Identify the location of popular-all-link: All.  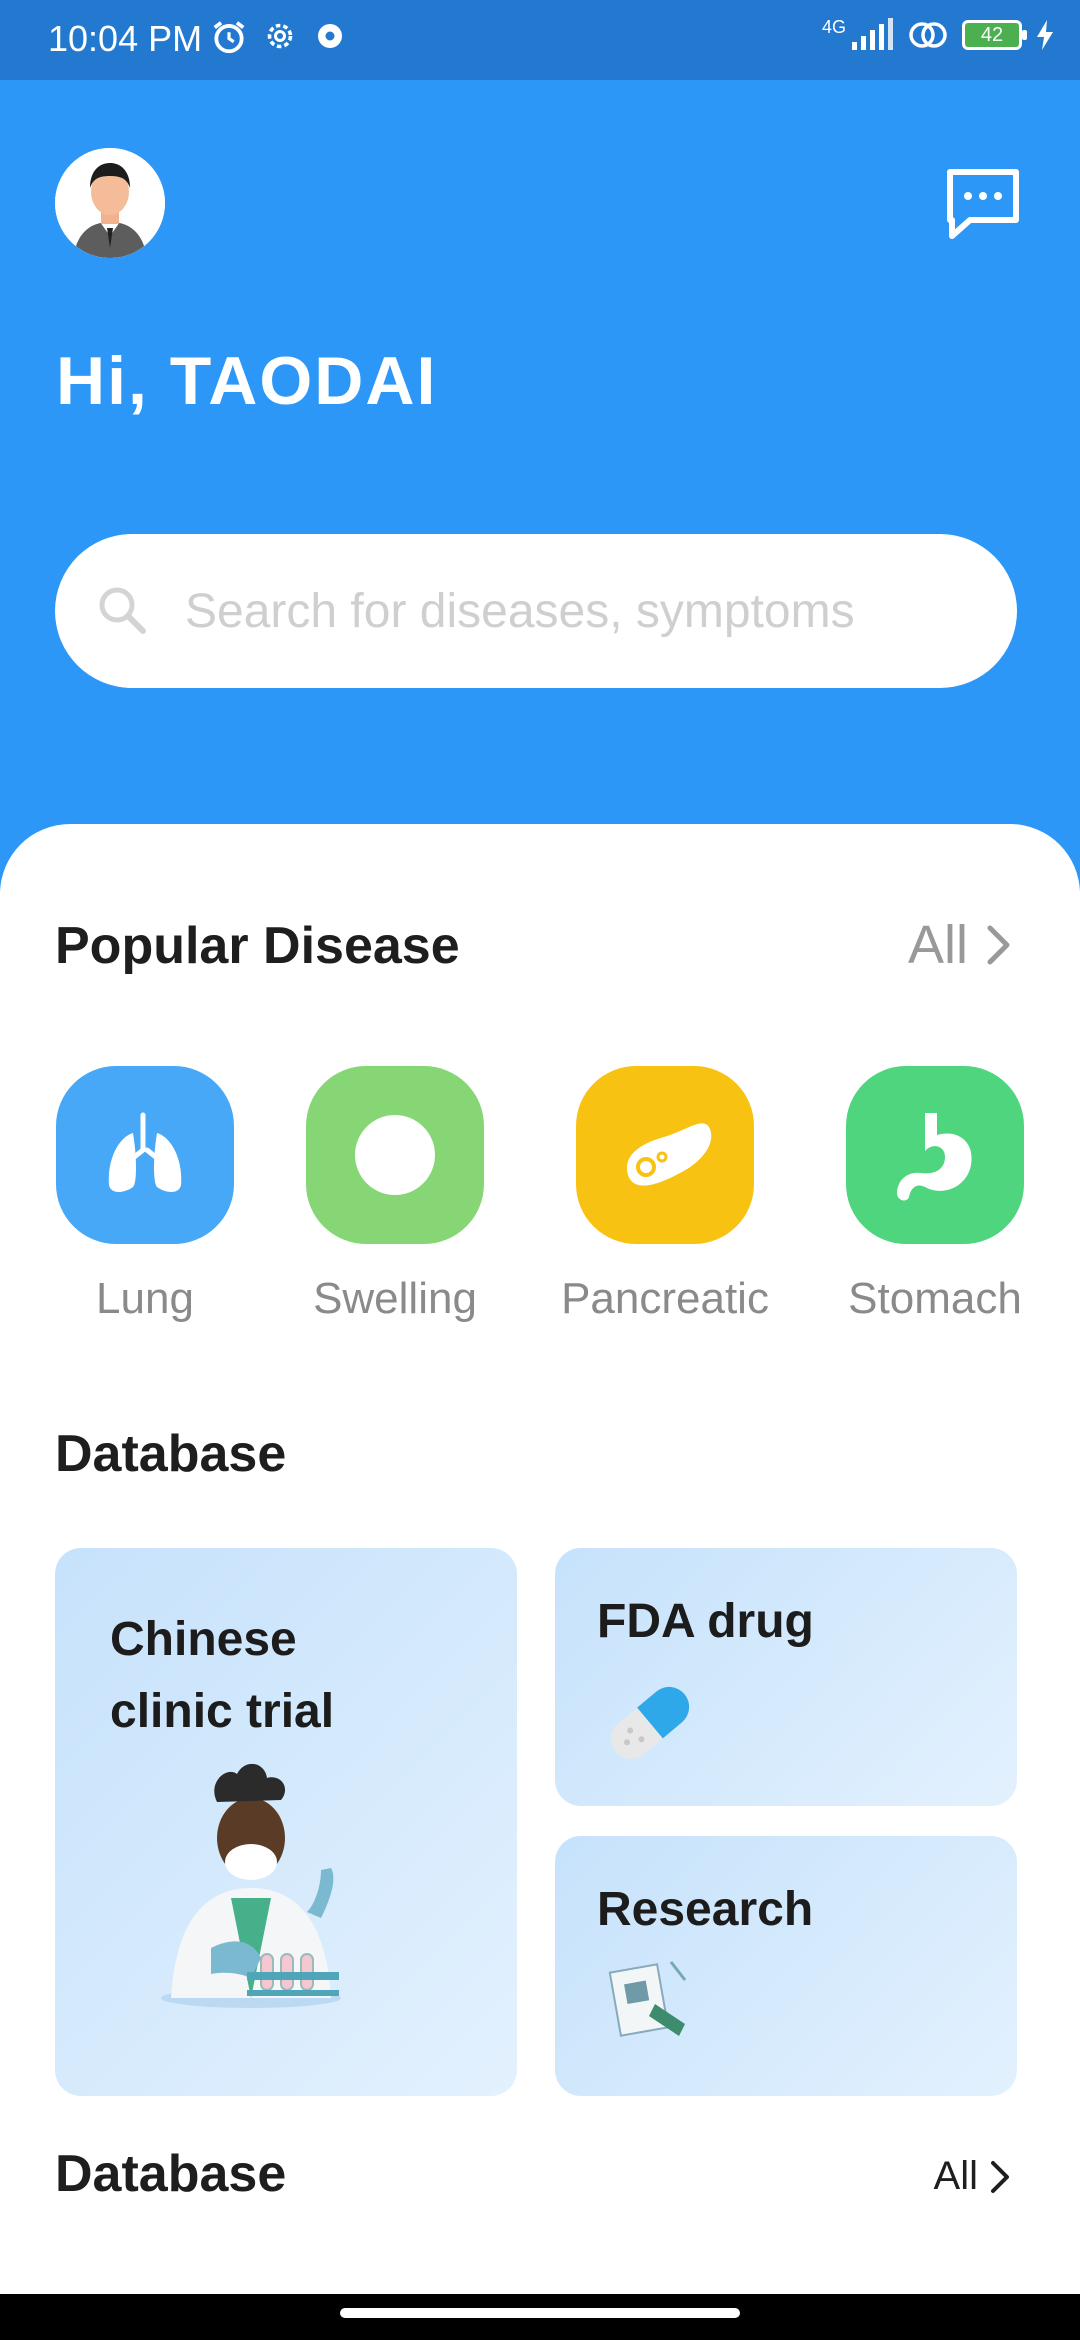
(961, 945).